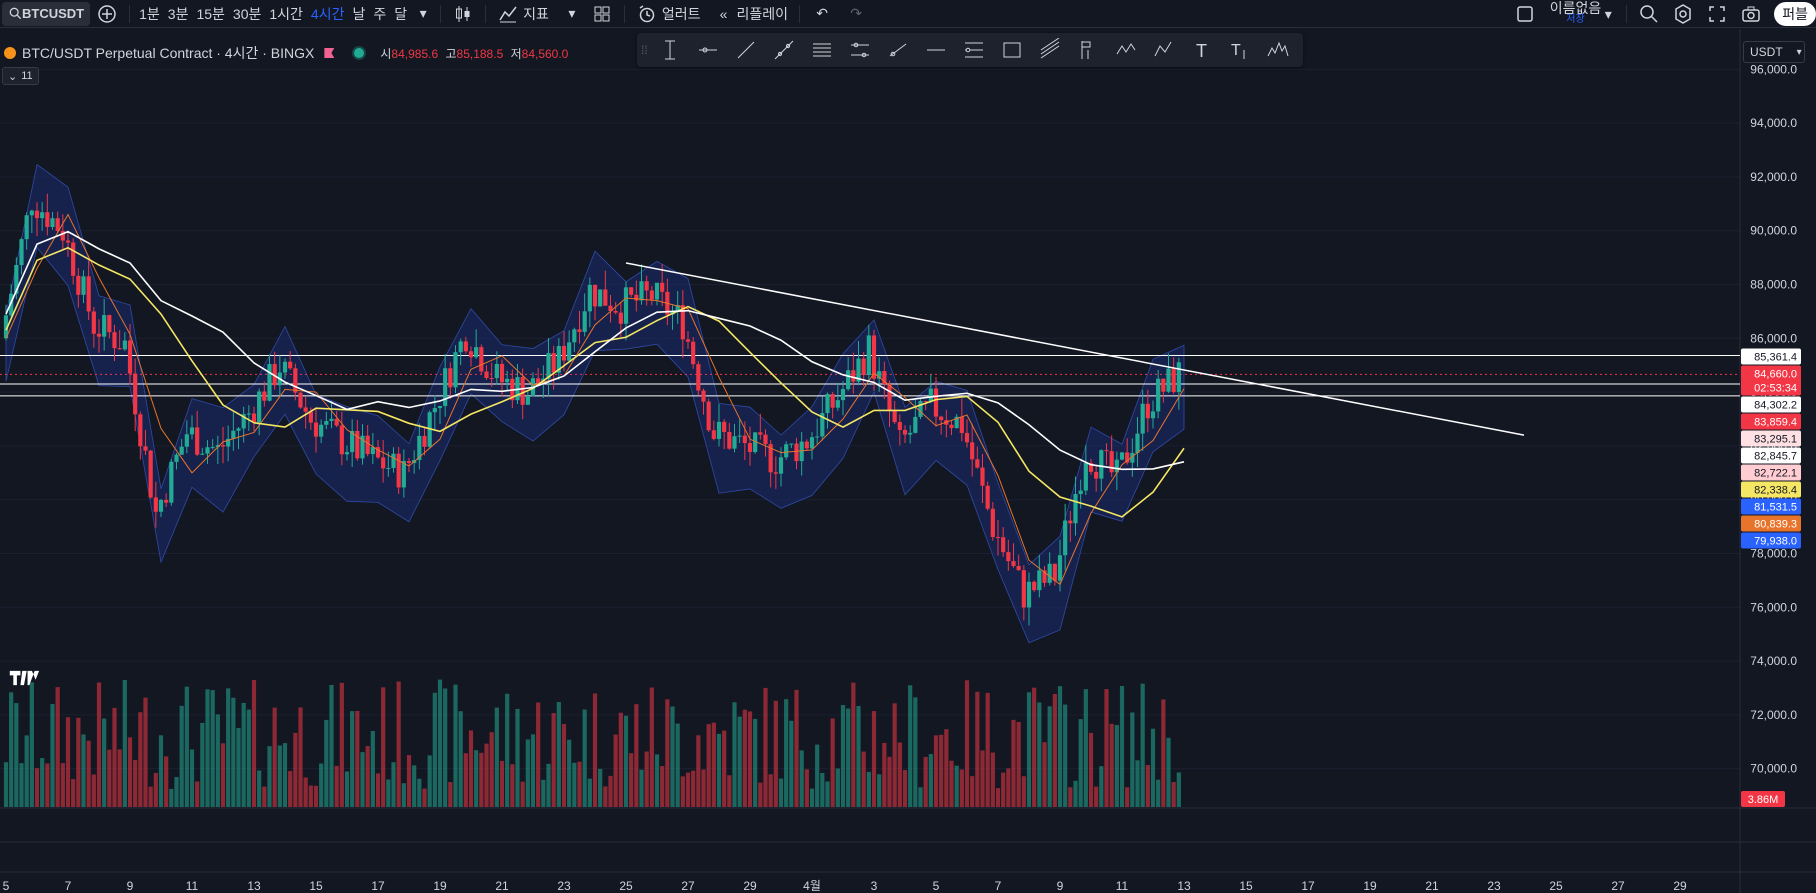  I want to click on interval-6-button: 날, so click(358, 14).